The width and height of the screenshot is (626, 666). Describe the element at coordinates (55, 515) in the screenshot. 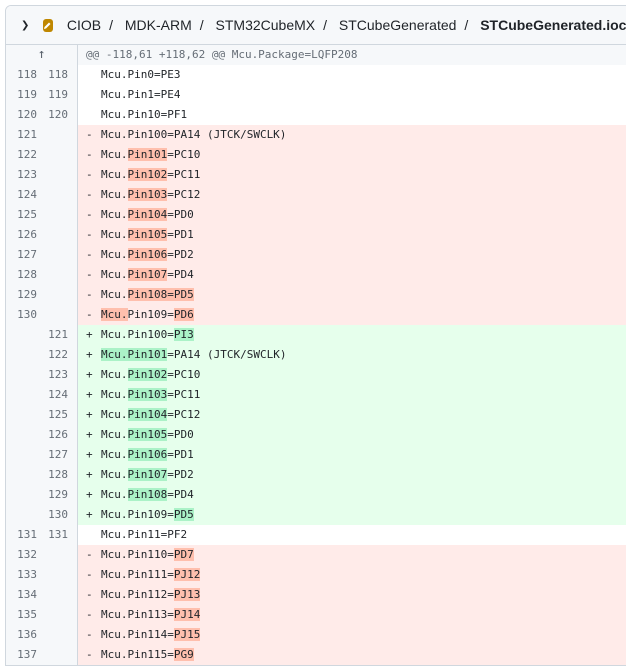

I see `new-line-number: 130` at that location.